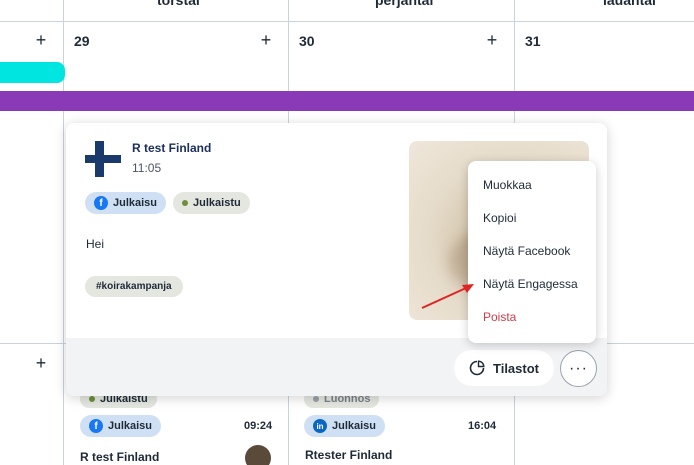 The height and width of the screenshot is (465, 694). Describe the element at coordinates (499, 317) in the screenshot. I see `menu-item-delete: Poista` at that location.